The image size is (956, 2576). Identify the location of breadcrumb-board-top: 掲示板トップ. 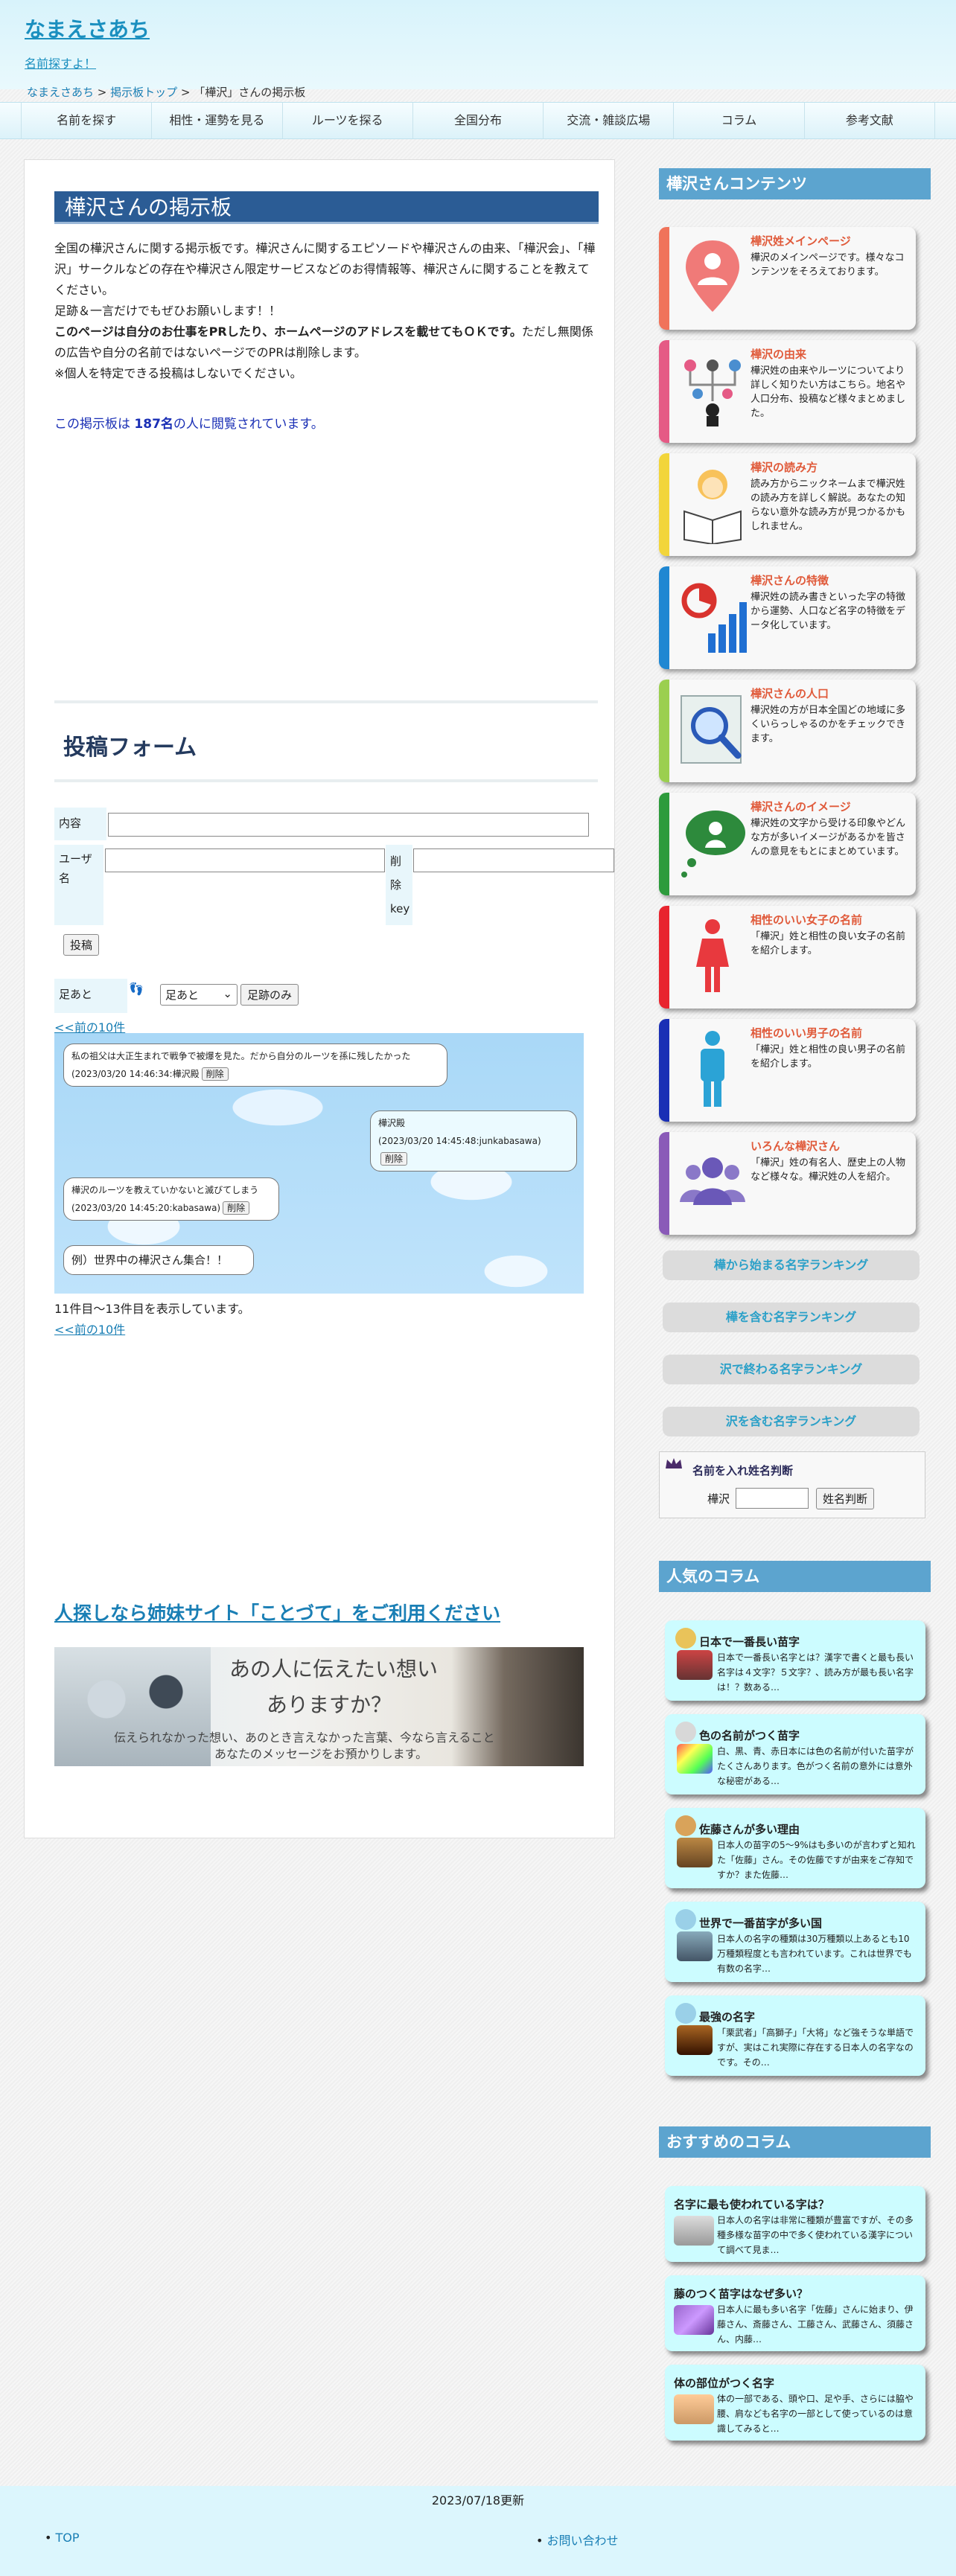
(143, 93).